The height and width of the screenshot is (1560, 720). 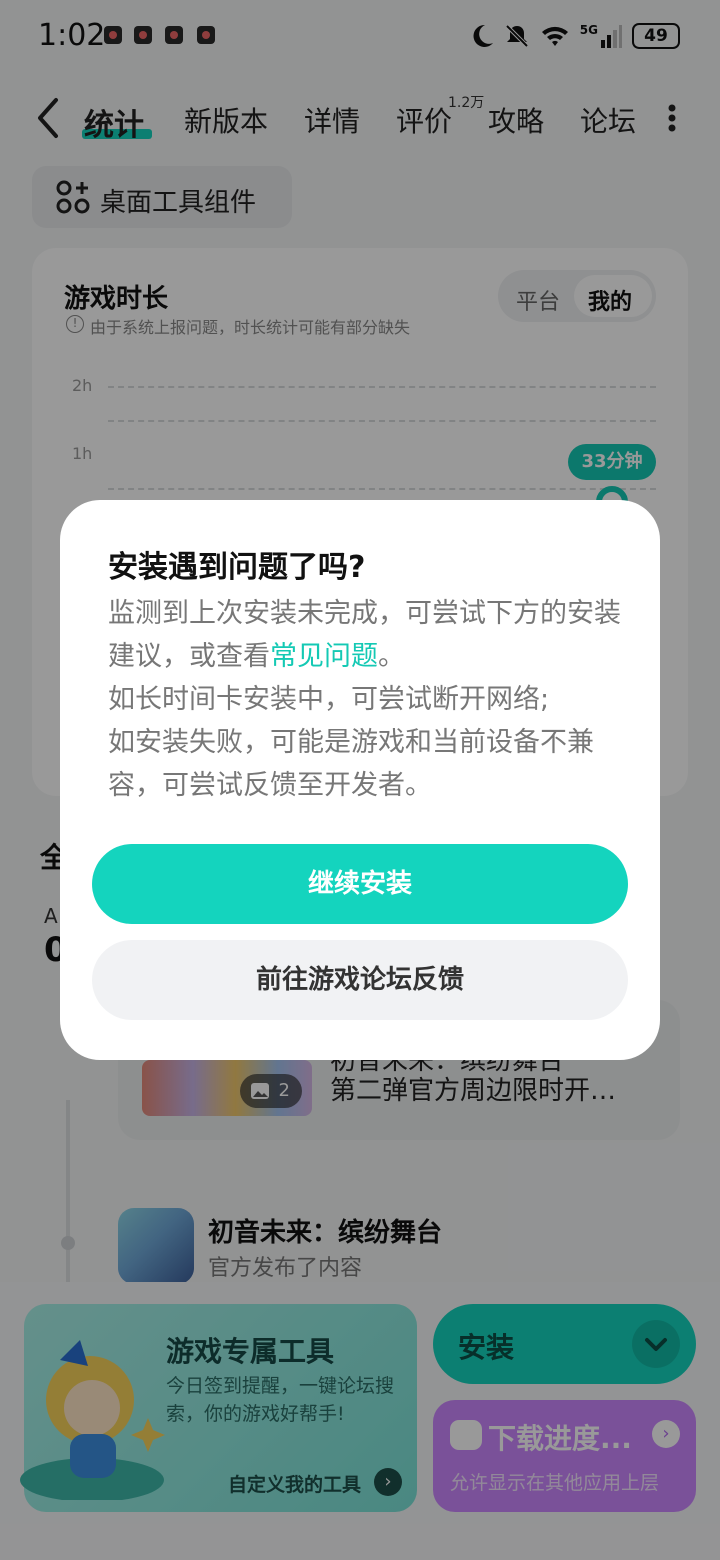 I want to click on continue-install-button: 继续安装, so click(x=360, y=884).